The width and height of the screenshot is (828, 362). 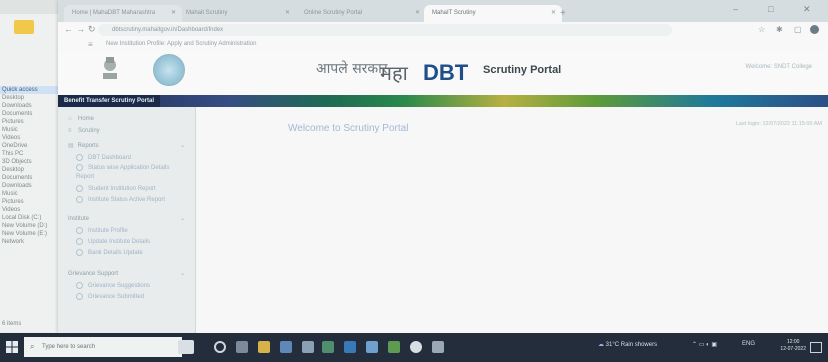 What do you see at coordinates (123, 13) in the screenshot?
I see `browser-tab: Home | MahaDBT Maharashtra ✕` at bounding box center [123, 13].